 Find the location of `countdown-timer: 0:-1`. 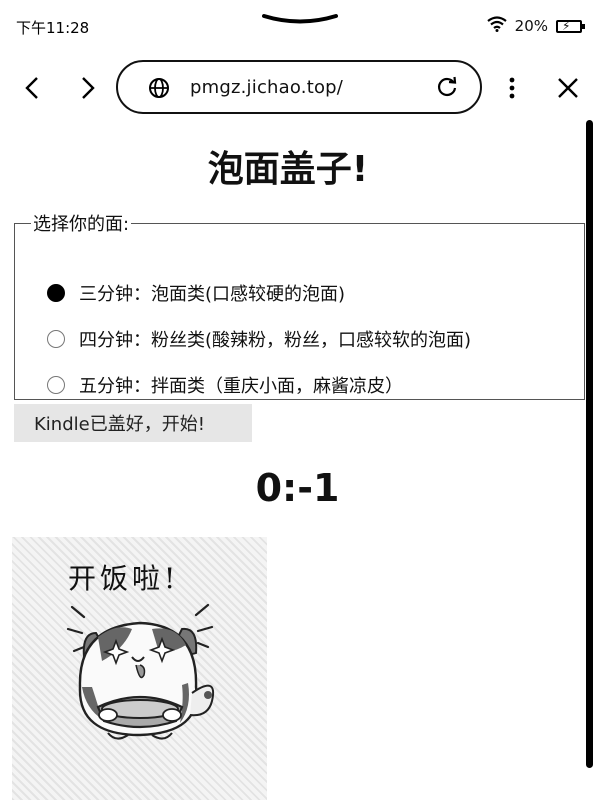

countdown-timer: 0:-1 is located at coordinates (297, 488).